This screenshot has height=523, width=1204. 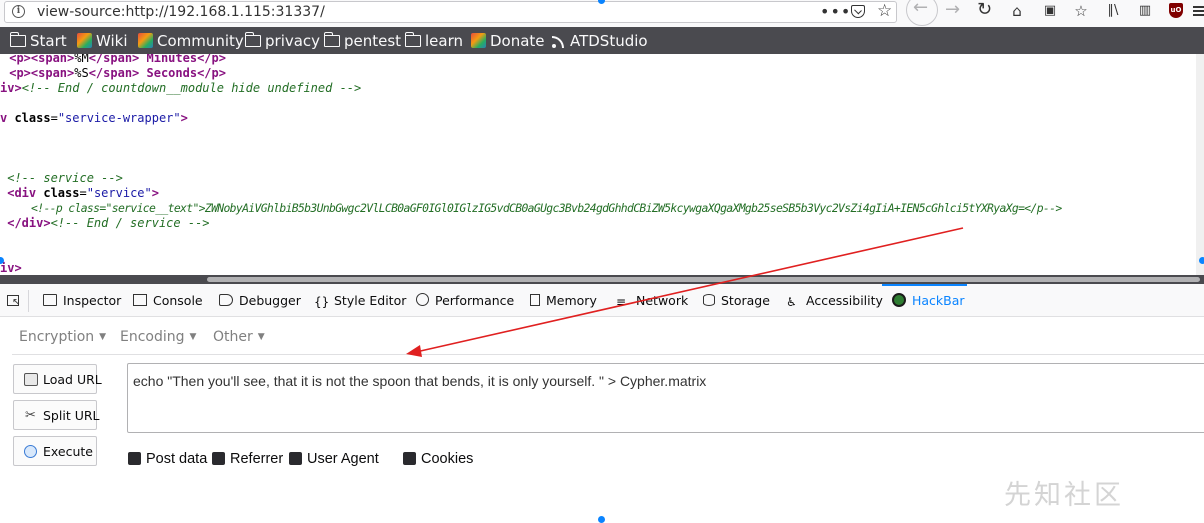 I want to click on referrer-checkbox: Referrer, so click(x=247, y=459).